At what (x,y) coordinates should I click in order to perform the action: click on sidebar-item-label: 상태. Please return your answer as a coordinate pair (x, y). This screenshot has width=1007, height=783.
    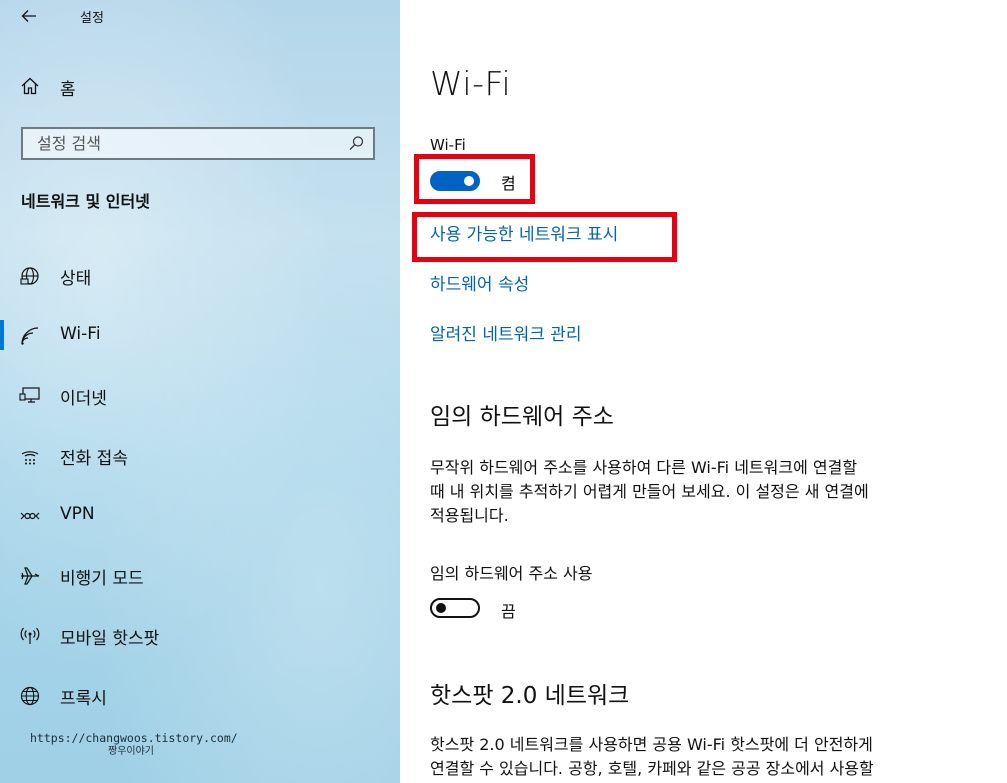
    Looking at the image, I should click on (76, 279).